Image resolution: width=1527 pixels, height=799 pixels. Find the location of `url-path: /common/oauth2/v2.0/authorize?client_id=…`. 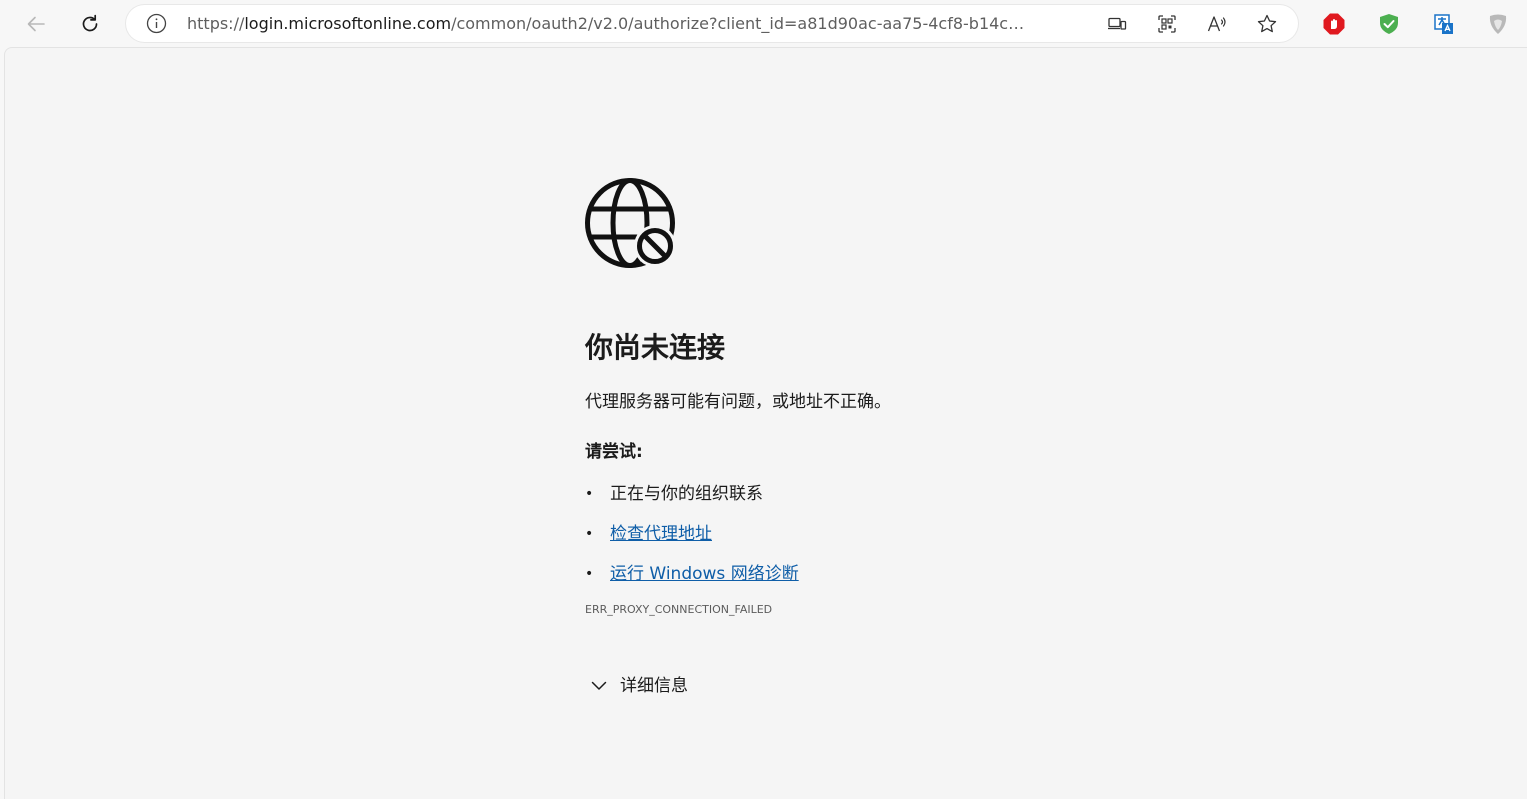

url-path: /common/oauth2/v2.0/authorize?client_id=… is located at coordinates (739, 23).